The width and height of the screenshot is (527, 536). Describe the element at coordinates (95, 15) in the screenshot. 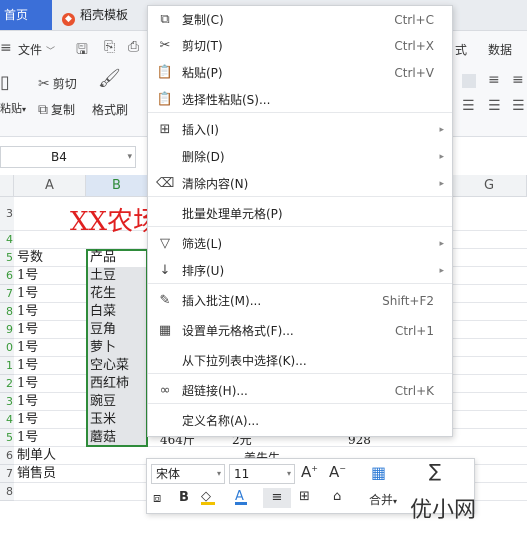

I see `tab-template: ◆ 稻壳模板` at that location.